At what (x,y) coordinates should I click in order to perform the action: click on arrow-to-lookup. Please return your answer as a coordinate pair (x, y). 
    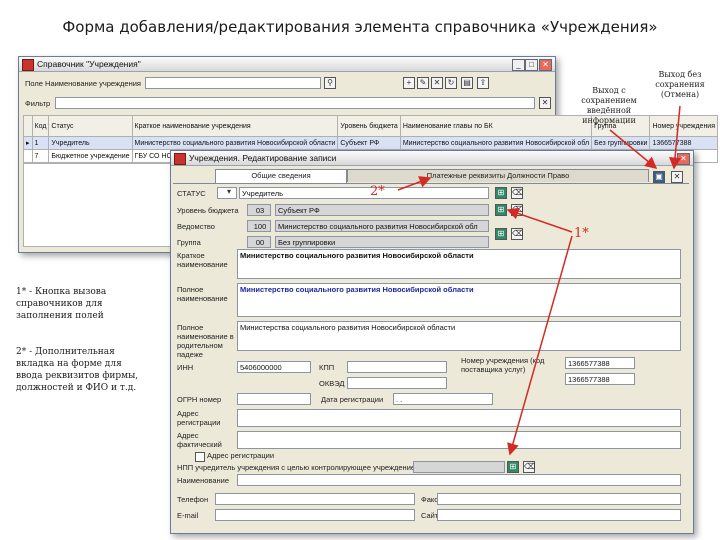
    Looking at the image, I should click on (539, 220).